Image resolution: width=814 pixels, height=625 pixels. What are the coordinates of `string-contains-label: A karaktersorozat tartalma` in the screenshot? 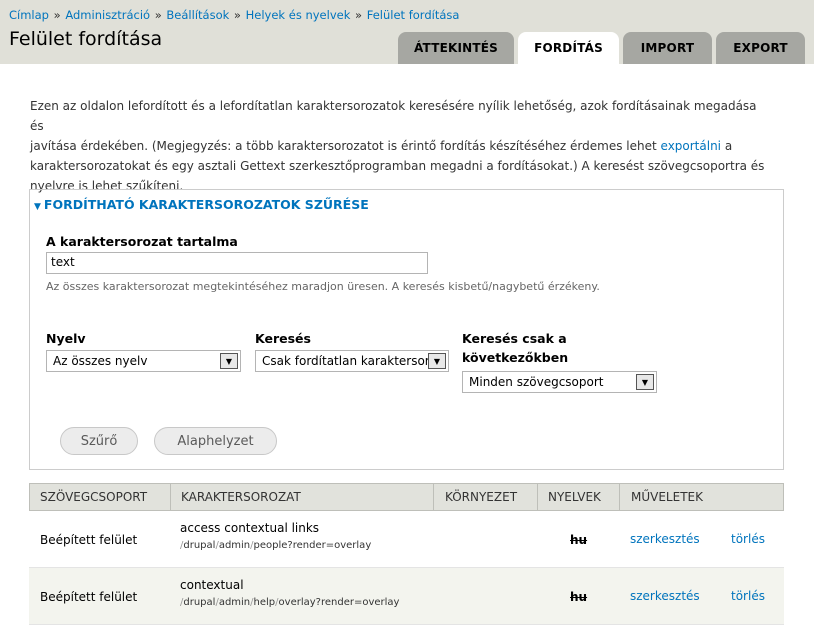 It's located at (142, 241).